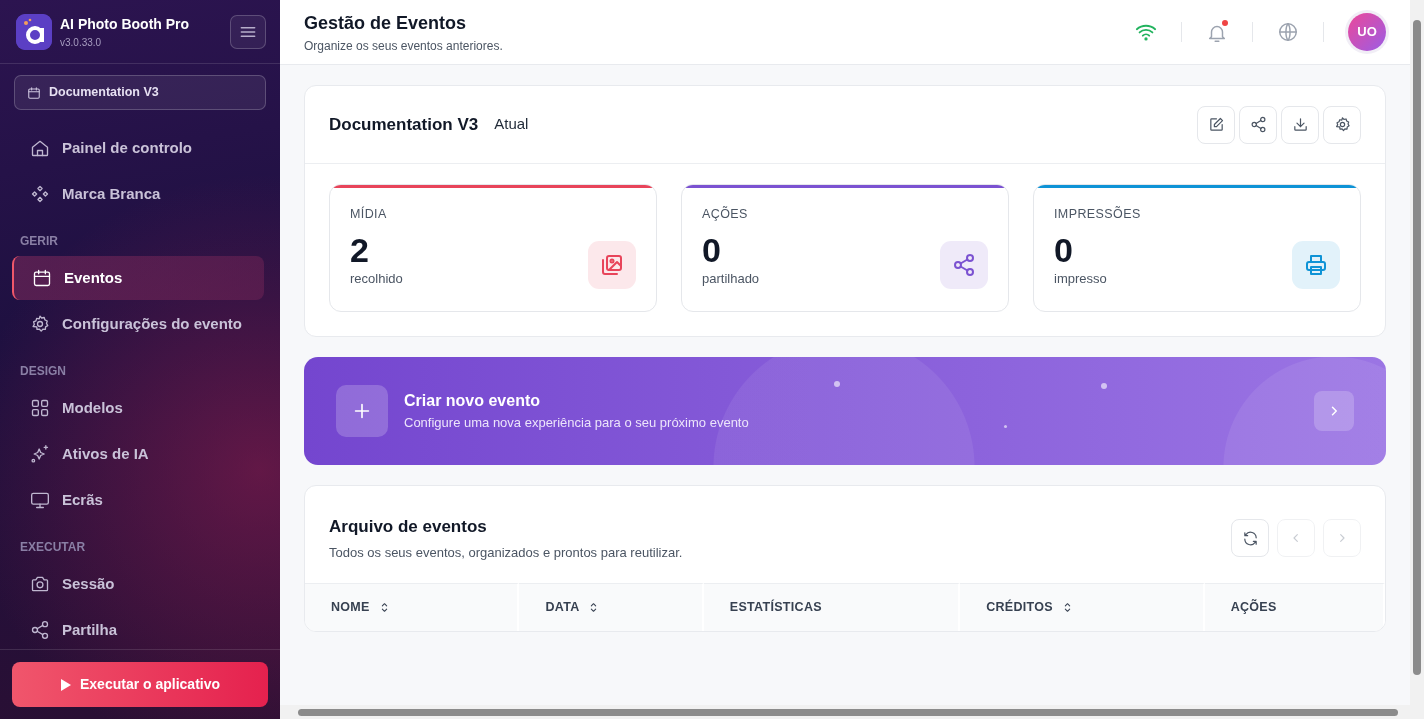 Image resolution: width=1424 pixels, height=719 pixels. What do you see at coordinates (1082, 606) in the screenshot?
I see `column-header: CRÉDITOS` at bounding box center [1082, 606].